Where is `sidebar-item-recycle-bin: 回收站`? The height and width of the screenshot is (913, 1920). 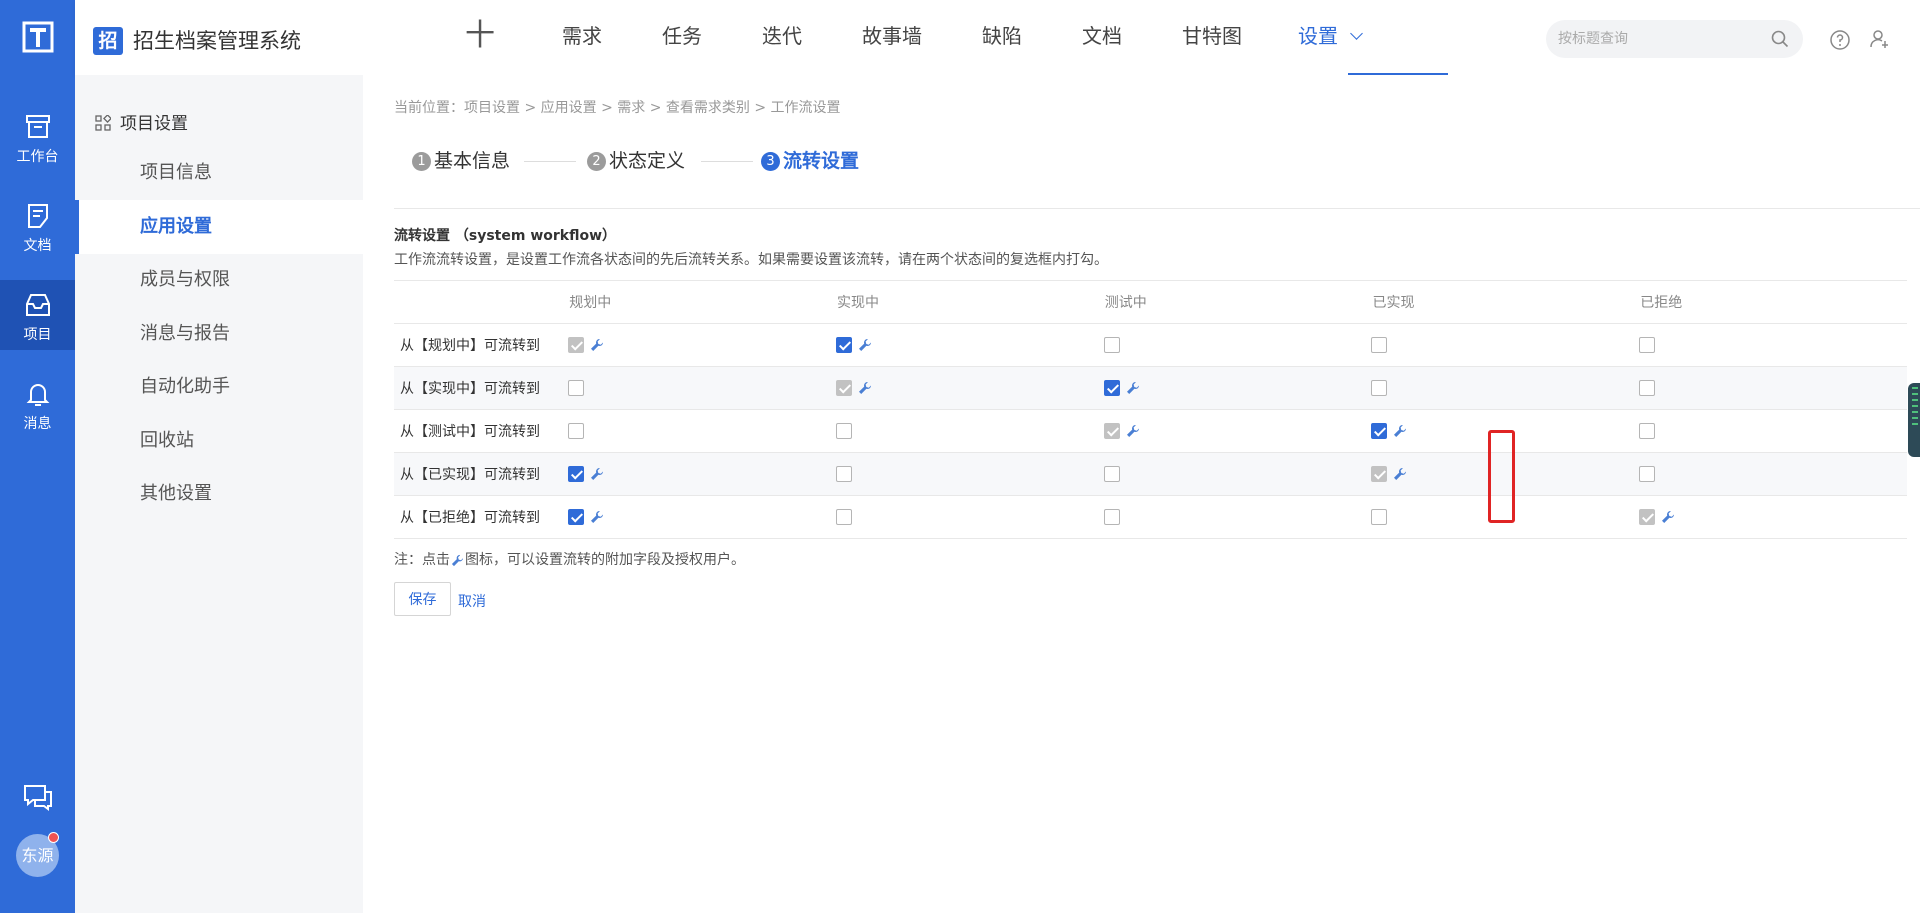 sidebar-item-recycle-bin: 回收站 is located at coordinates (219, 441).